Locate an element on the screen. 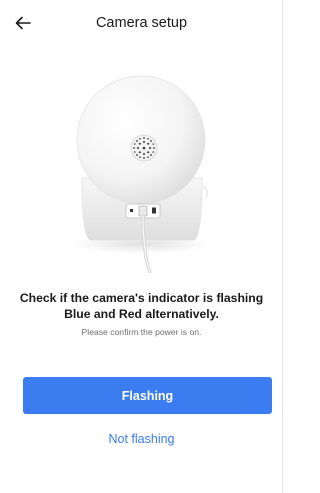 This screenshot has height=493, width=320. top-bar: Camera setup is located at coordinates (141, 22).